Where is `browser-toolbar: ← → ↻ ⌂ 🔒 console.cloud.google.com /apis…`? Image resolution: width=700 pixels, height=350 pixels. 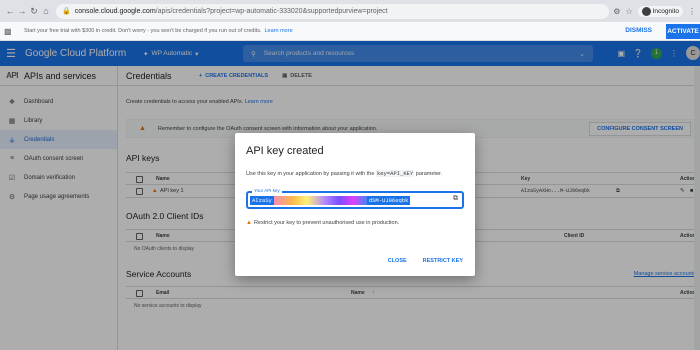 browser-toolbar: ← → ↻ ⌂ 🔒 console.cloud.google.com /apis… is located at coordinates (350, 11).